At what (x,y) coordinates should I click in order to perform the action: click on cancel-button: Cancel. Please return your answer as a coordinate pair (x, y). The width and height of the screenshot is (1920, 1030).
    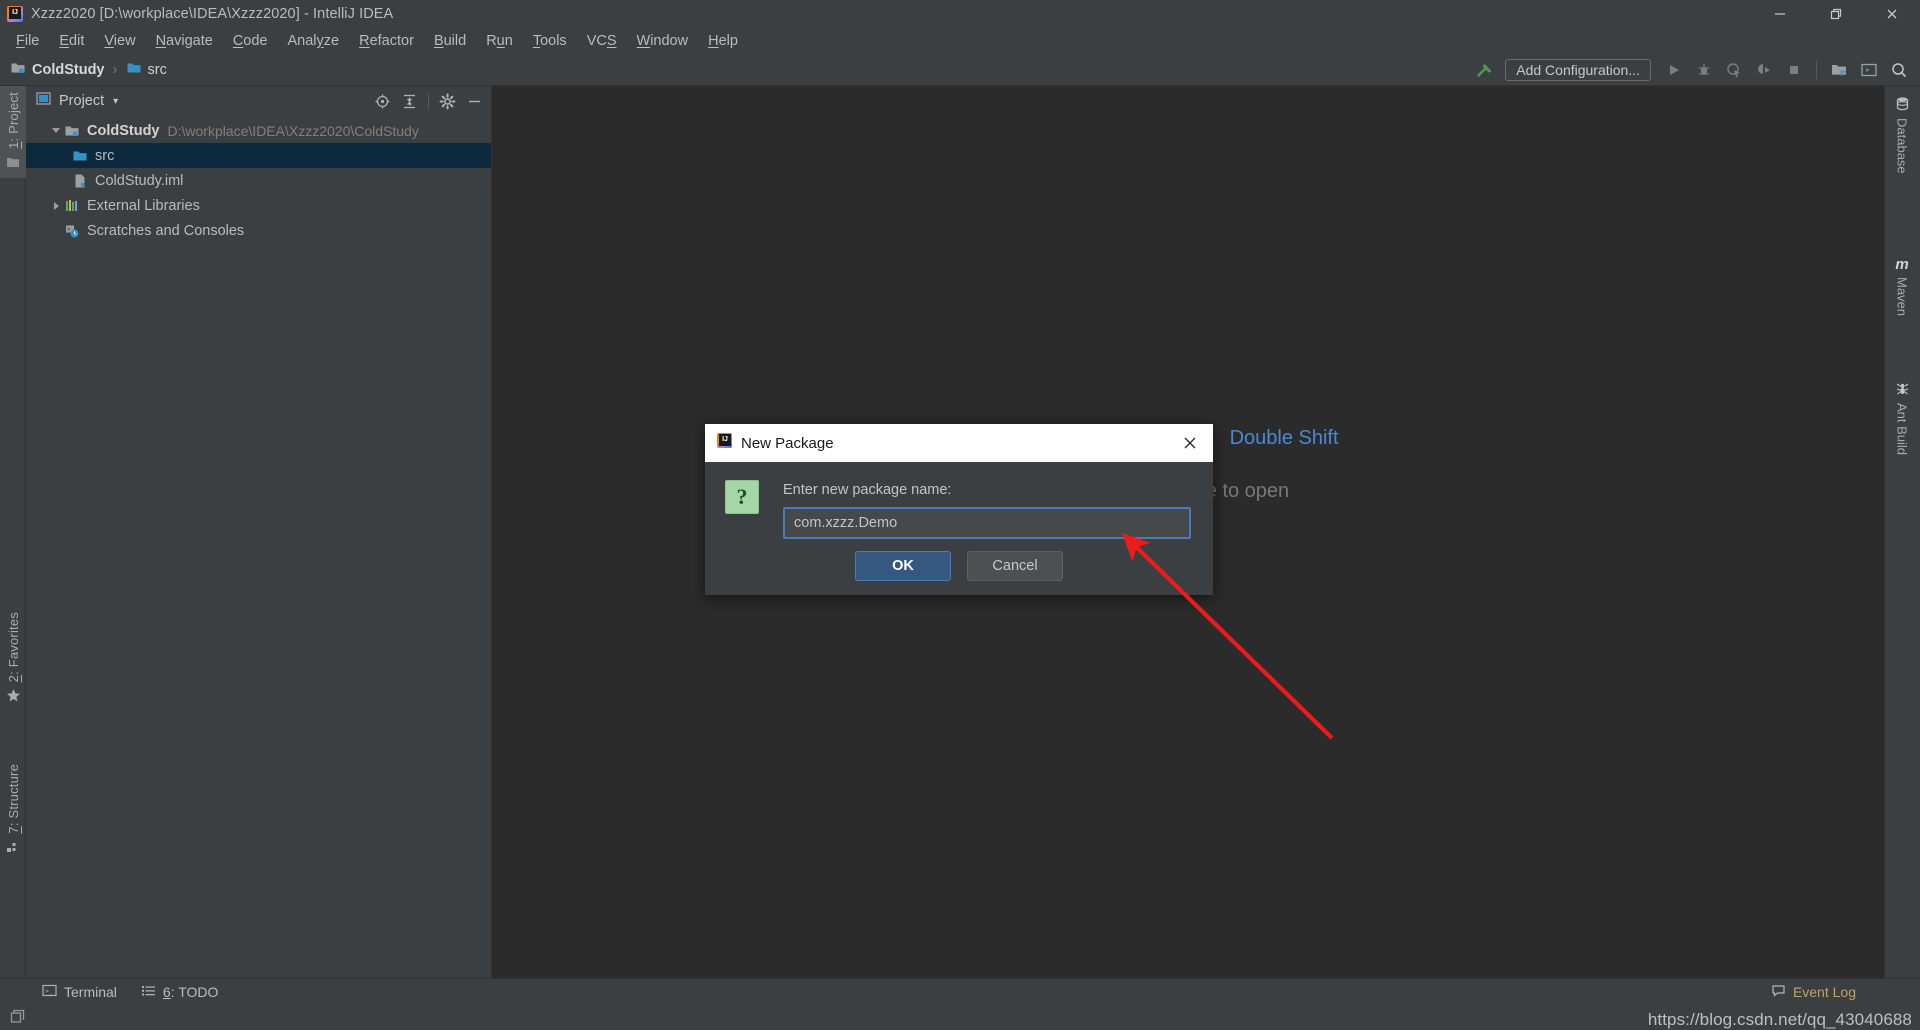
    Looking at the image, I should click on (1015, 566).